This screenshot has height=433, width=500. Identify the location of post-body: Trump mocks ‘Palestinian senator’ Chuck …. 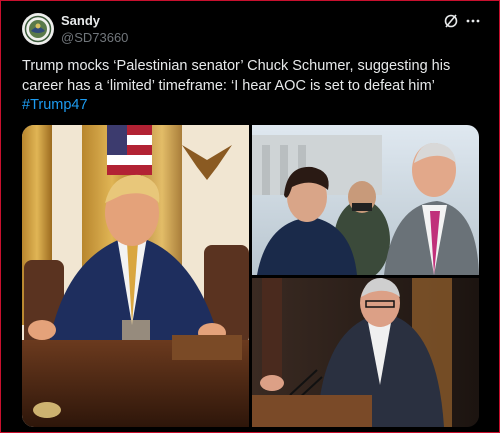
(236, 76).